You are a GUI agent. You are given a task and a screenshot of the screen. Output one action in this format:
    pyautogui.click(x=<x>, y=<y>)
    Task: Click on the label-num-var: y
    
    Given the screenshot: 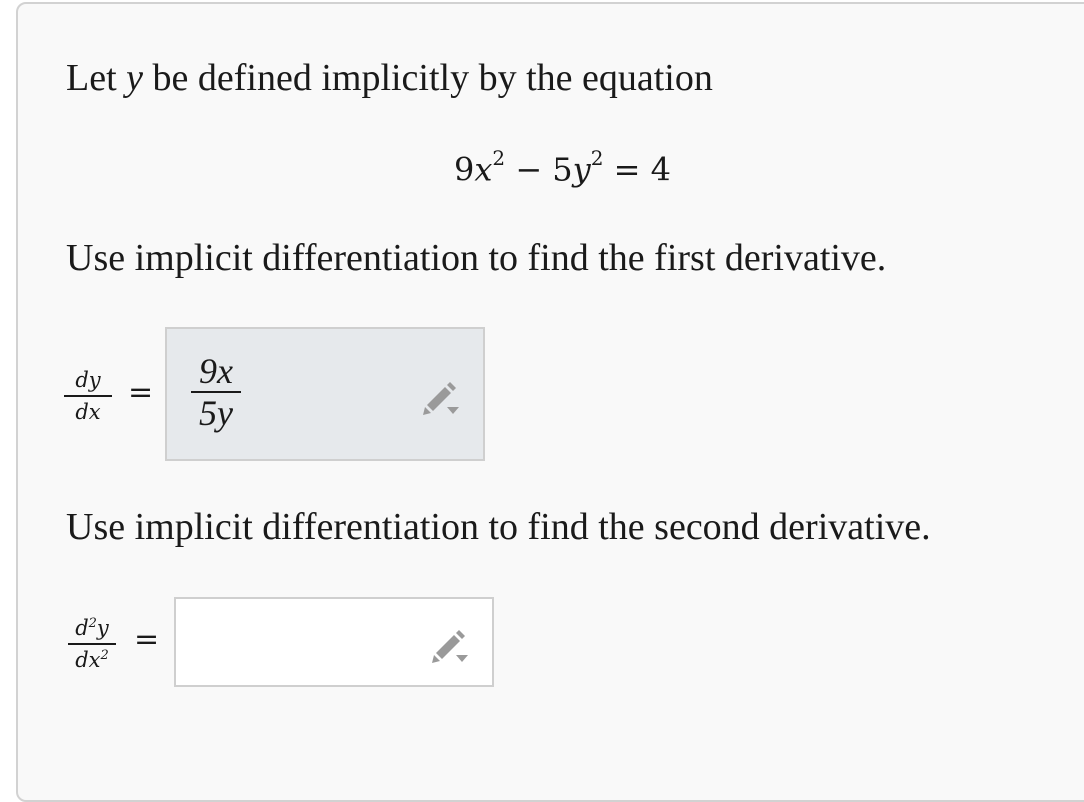 What is the action you would take?
    pyautogui.click(x=102, y=628)
    